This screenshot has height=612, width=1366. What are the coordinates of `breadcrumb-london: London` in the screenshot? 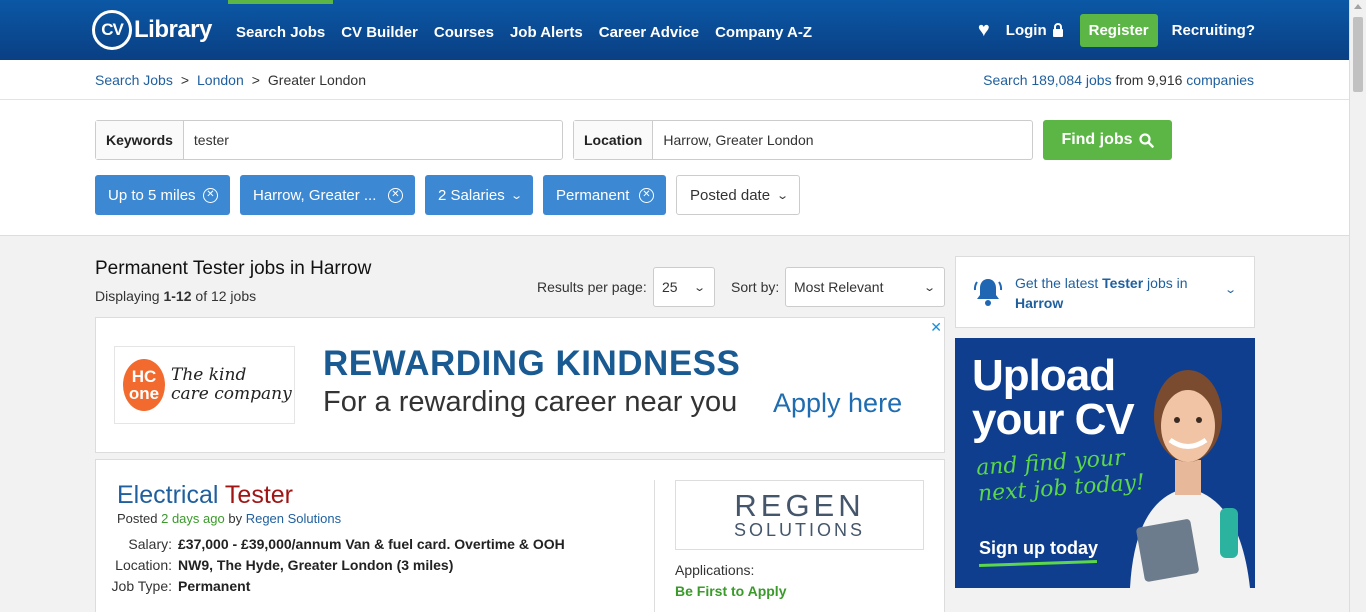 It's located at (220, 80).